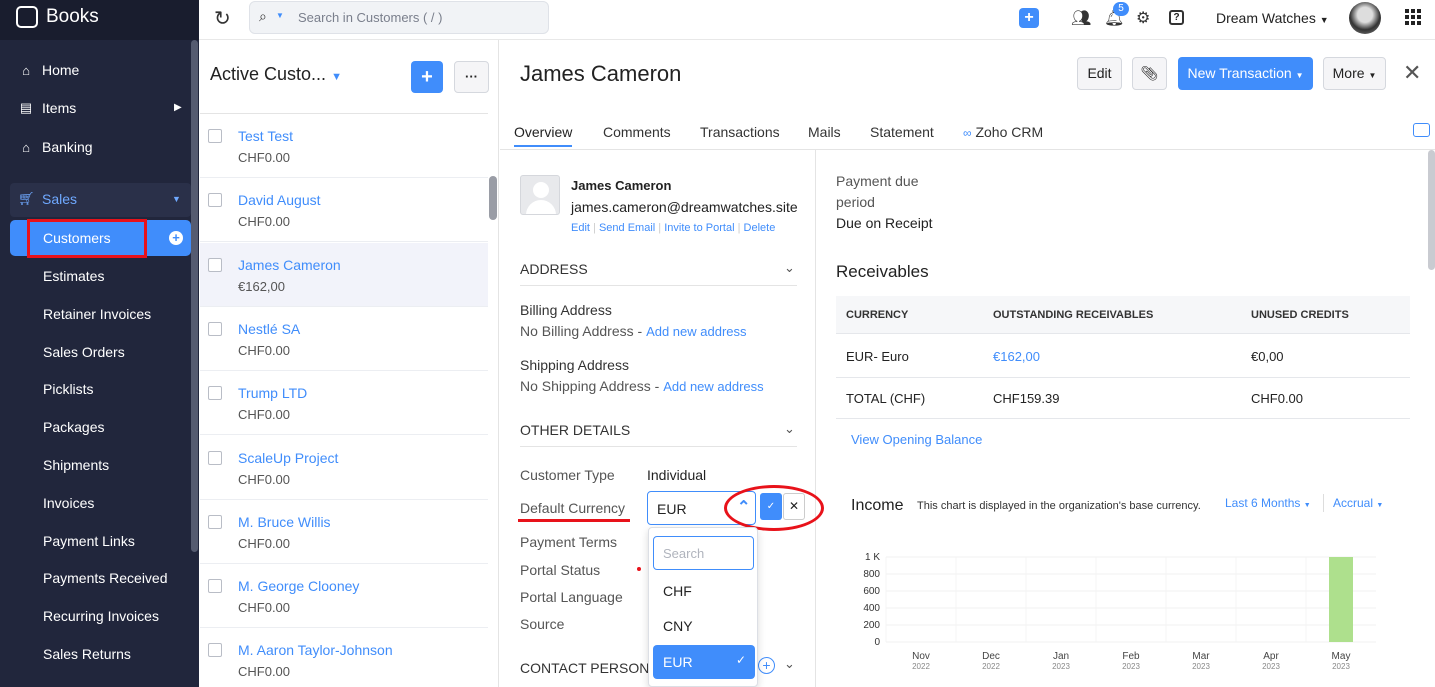 Image resolution: width=1435 pixels, height=687 pixels. Describe the element at coordinates (543, 135) in the screenshot. I see `tab-overview: Overview` at that location.